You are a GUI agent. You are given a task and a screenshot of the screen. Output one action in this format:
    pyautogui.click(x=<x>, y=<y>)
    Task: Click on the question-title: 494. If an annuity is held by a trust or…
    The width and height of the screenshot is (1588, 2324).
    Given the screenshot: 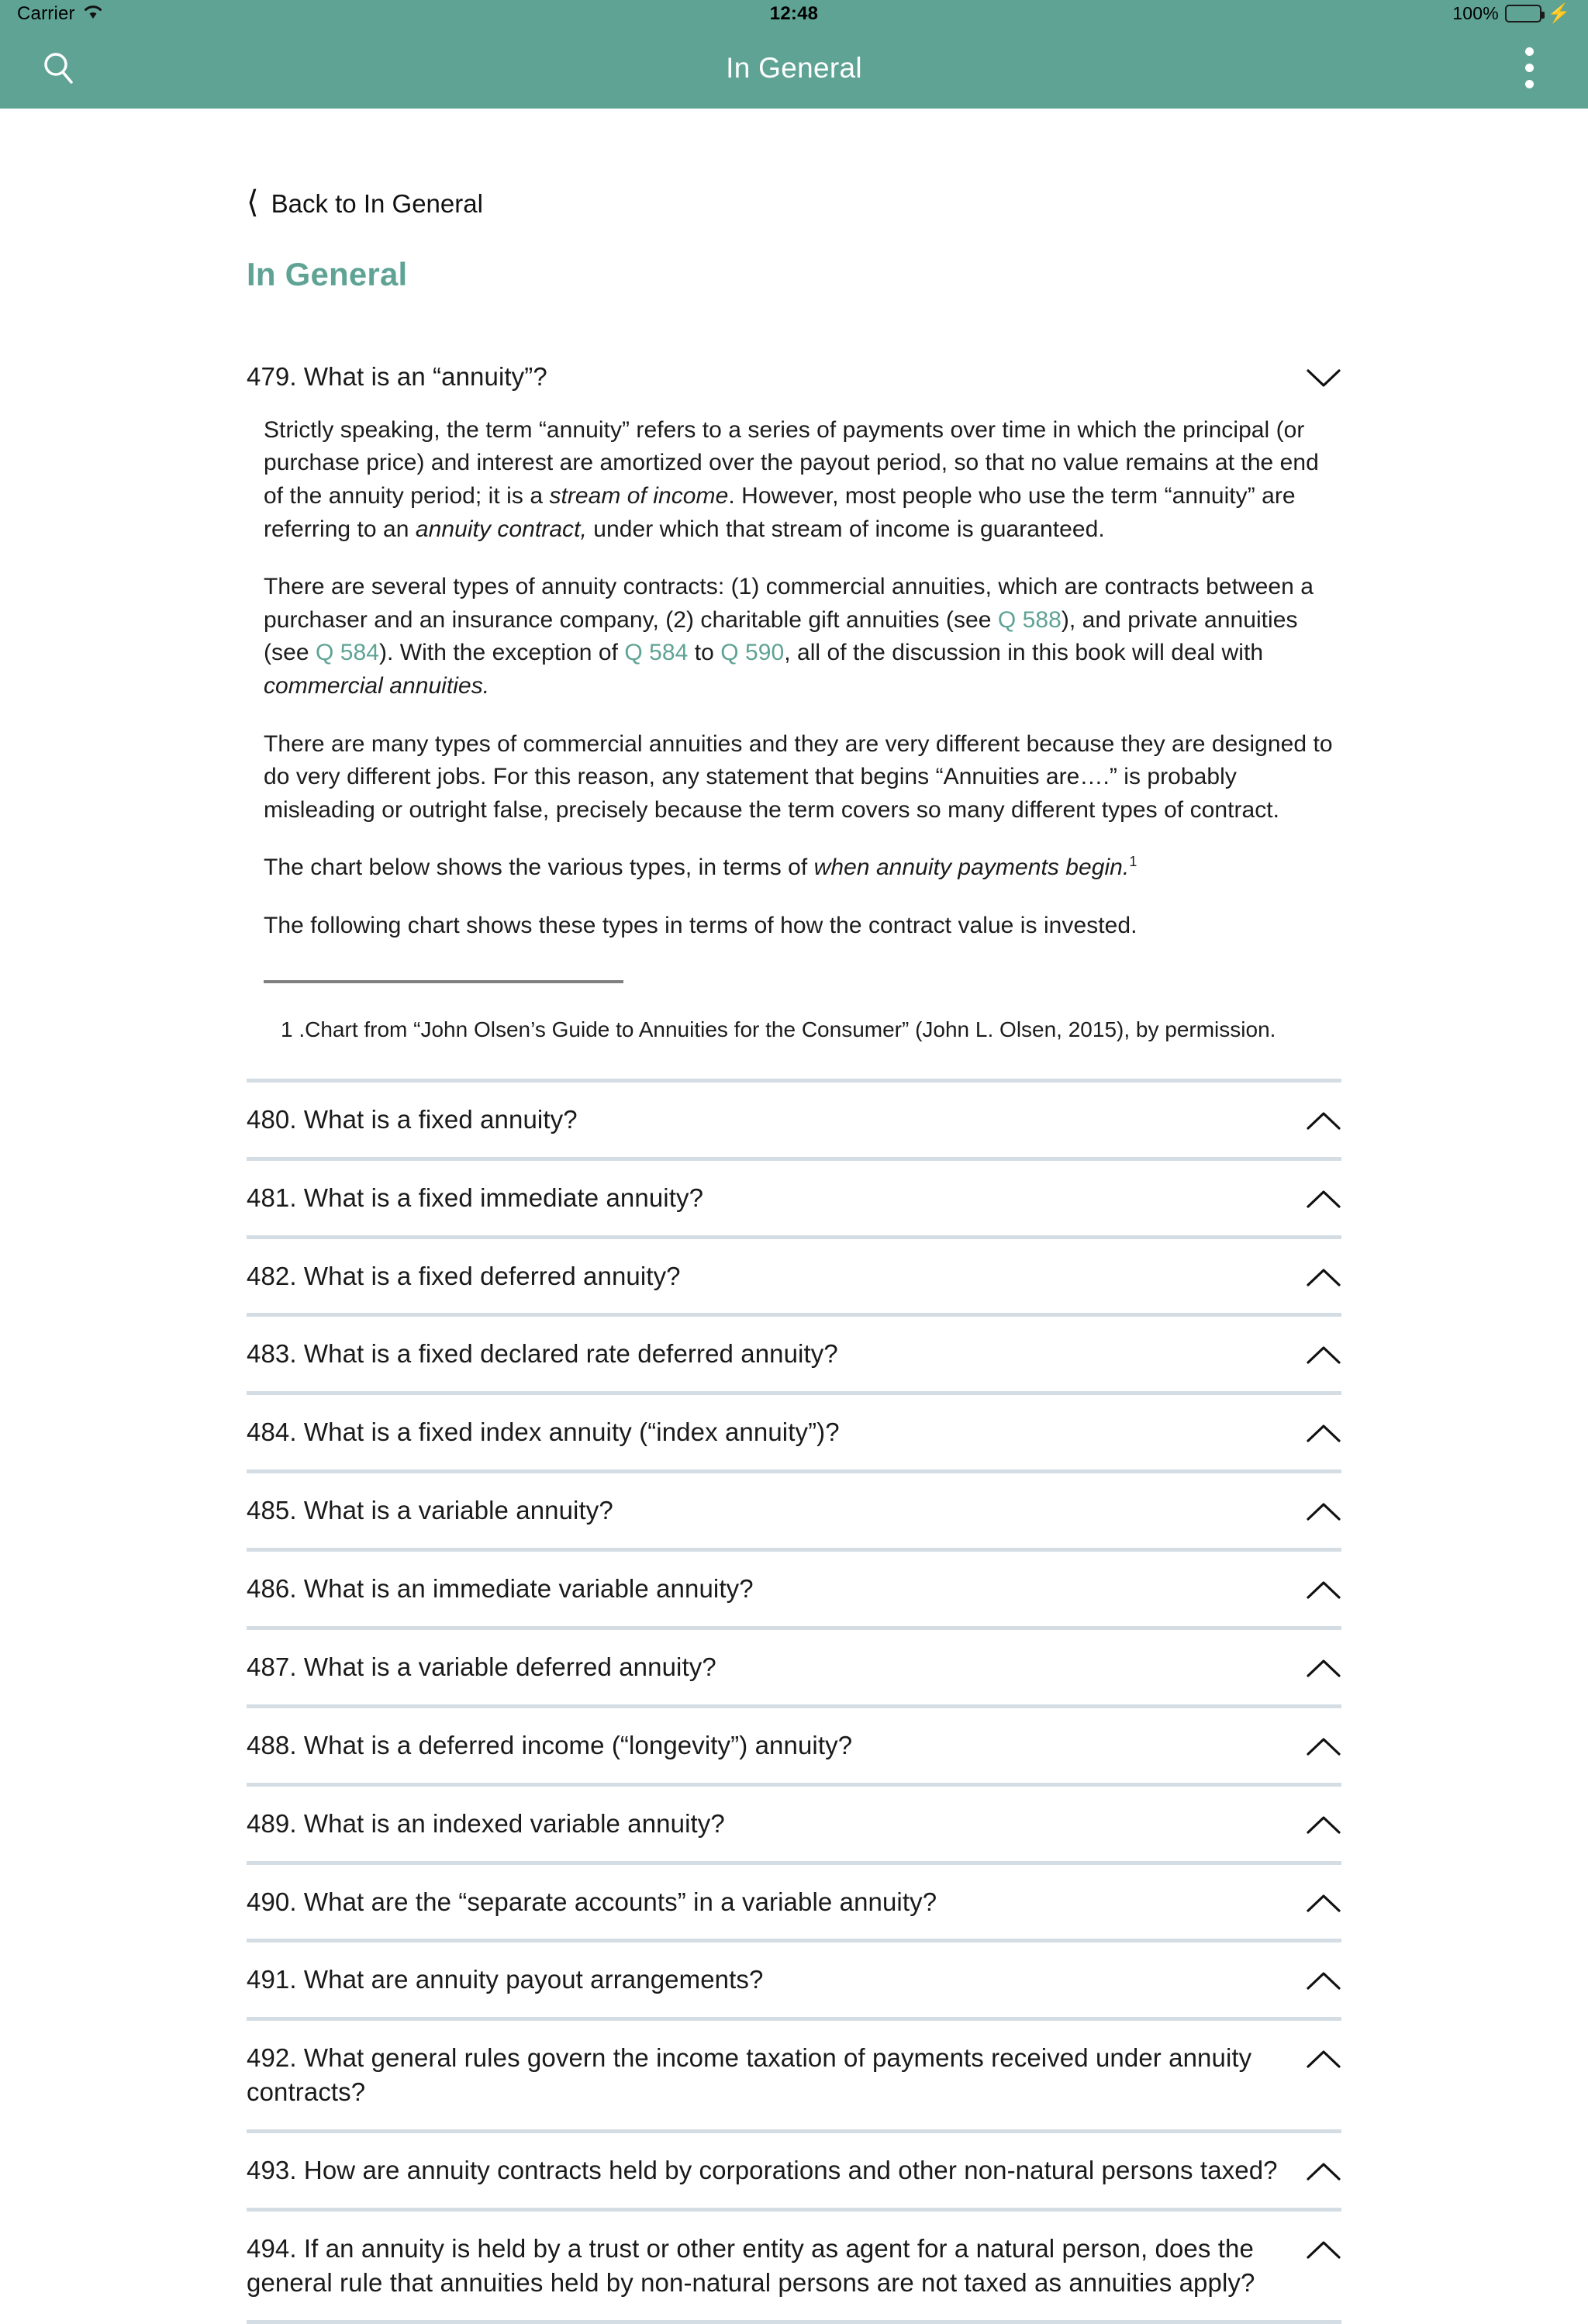 What is the action you would take?
    pyautogui.click(x=751, y=2265)
    